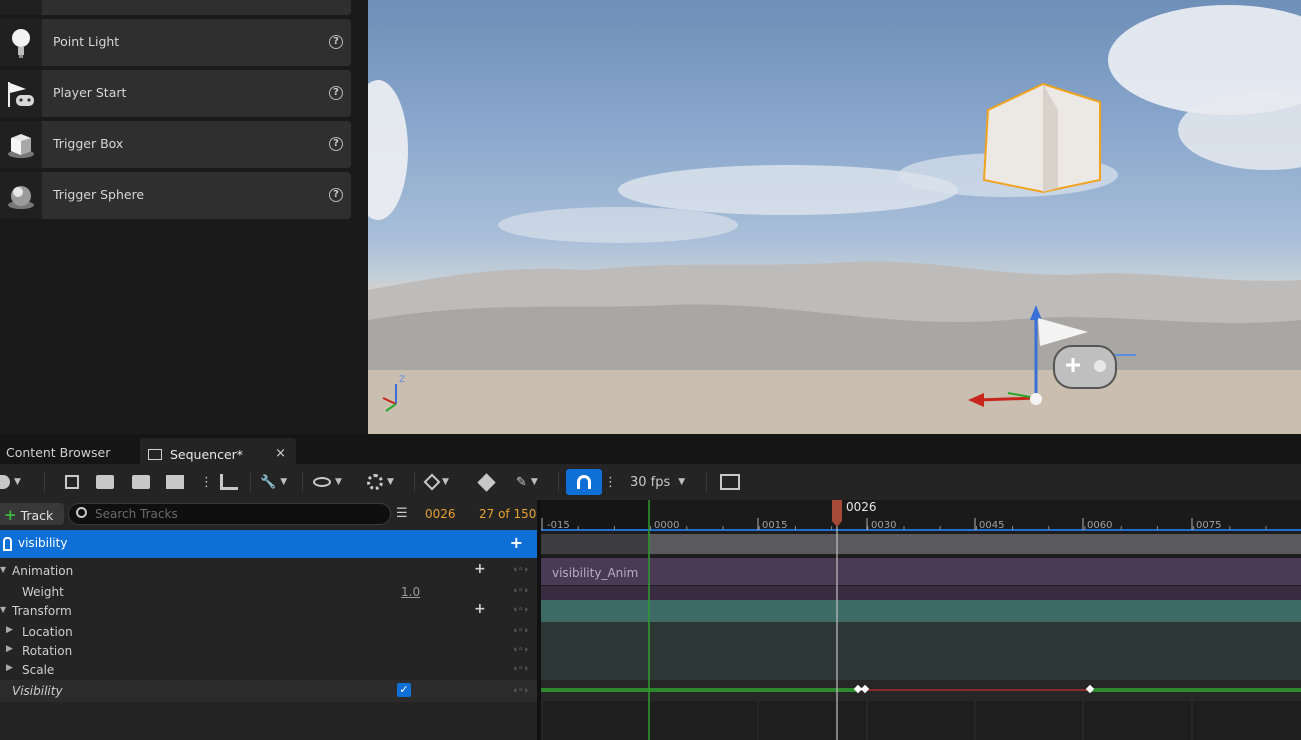 The height and width of the screenshot is (740, 1301). What do you see at coordinates (834, 402) in the screenshot?
I see `ground-plane` at bounding box center [834, 402].